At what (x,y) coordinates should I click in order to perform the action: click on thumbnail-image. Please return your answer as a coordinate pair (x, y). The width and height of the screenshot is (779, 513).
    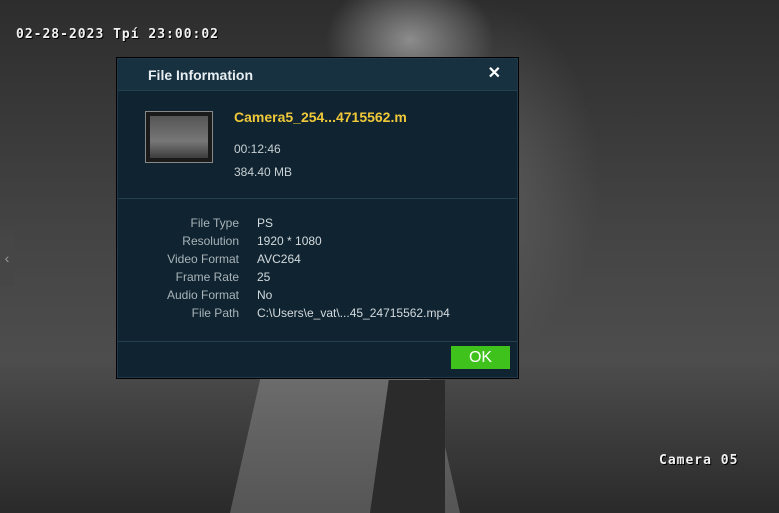
    Looking at the image, I should click on (179, 137).